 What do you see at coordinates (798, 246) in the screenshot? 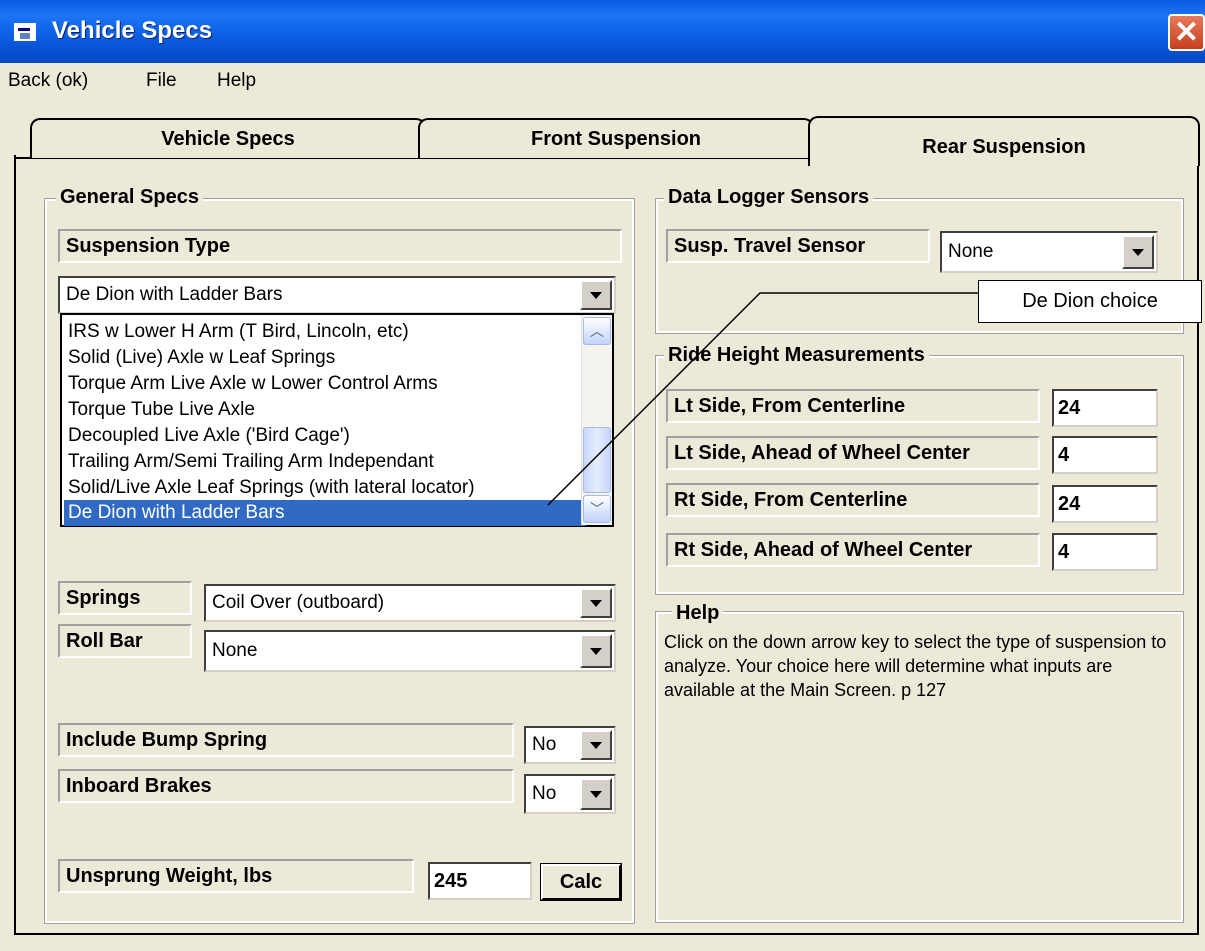
I see `susp-travel-sensor-label: Susp. Travel Sensor` at bounding box center [798, 246].